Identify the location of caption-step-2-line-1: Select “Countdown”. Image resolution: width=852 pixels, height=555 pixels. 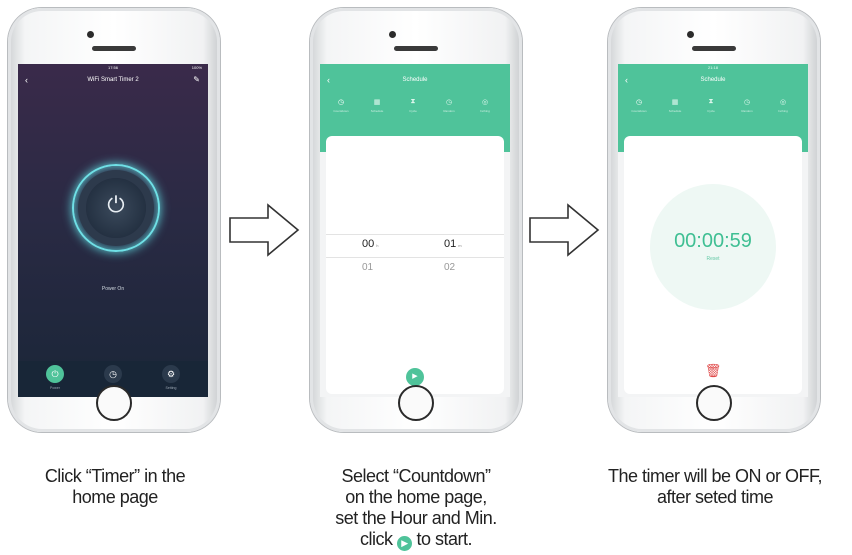
(416, 476).